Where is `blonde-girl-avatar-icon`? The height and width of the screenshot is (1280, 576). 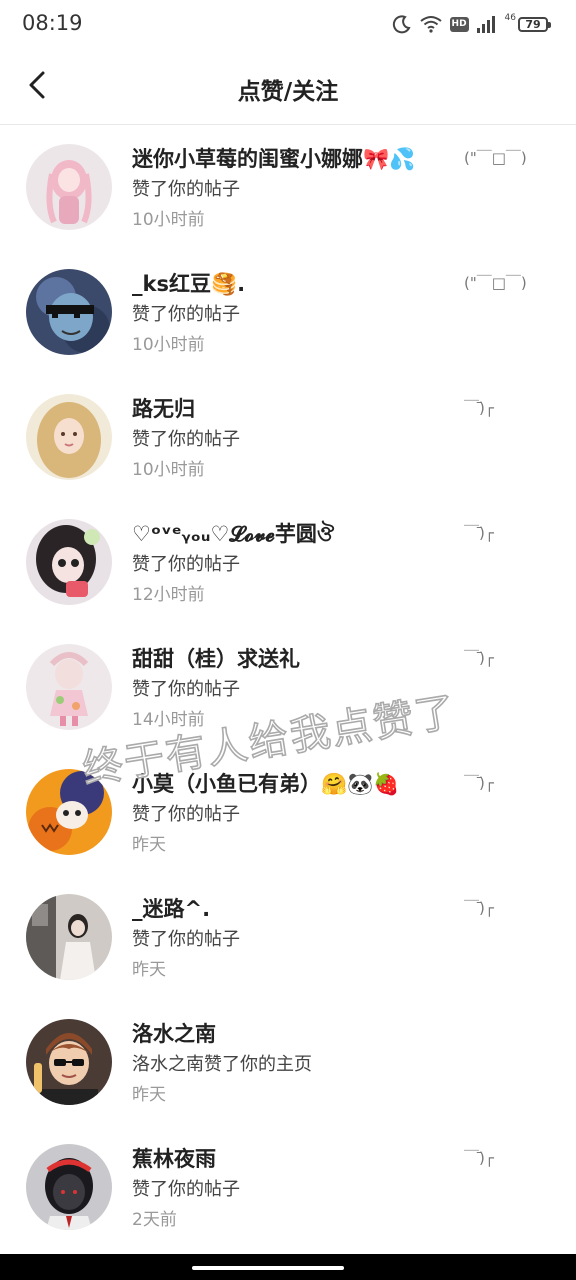
blonde-girl-avatar-icon is located at coordinates (69, 437).